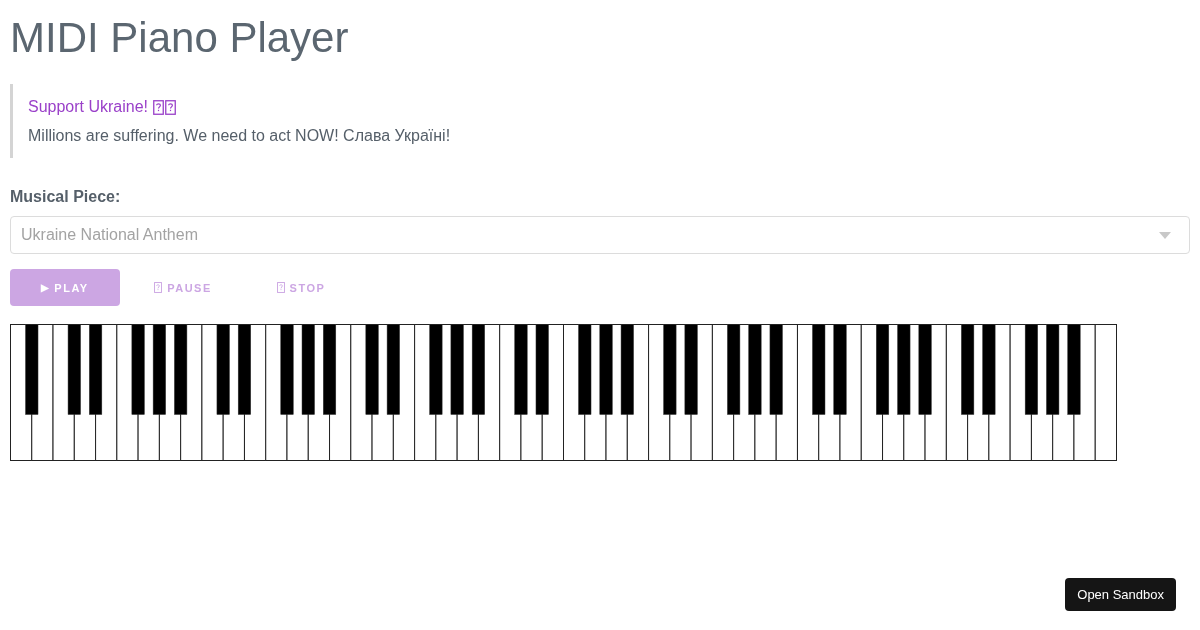 The width and height of the screenshot is (1200, 630). Describe the element at coordinates (600, 235) in the screenshot. I see `piece-select: Ukraine National Anthem` at that location.